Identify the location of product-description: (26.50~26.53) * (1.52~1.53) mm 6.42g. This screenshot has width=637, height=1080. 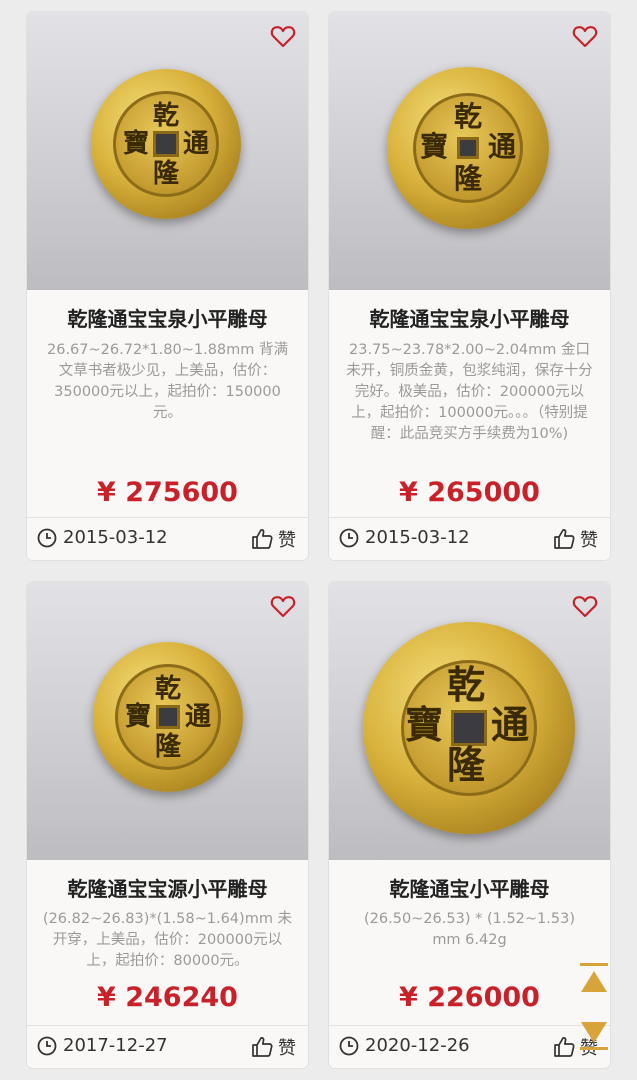
(469, 929).